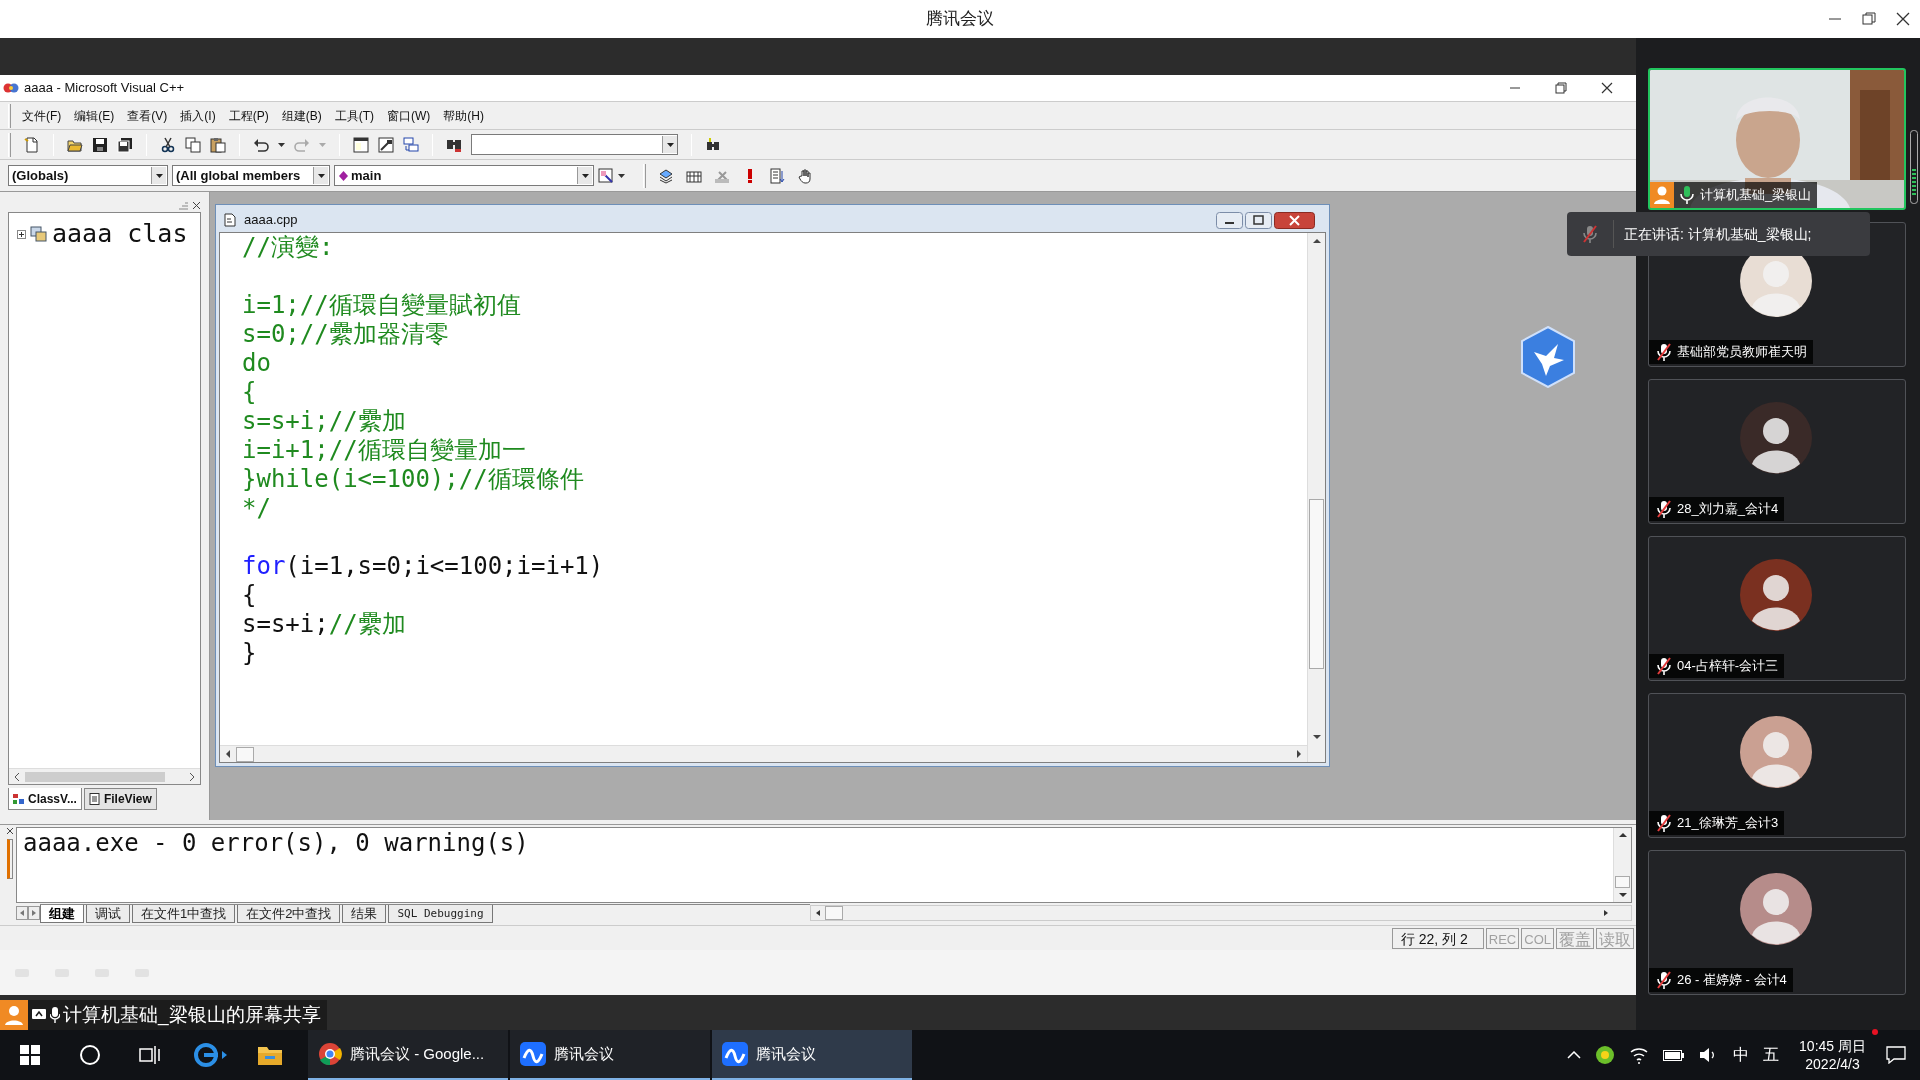 Image resolution: width=1920 pixels, height=1080 pixels. What do you see at coordinates (1731, 352) in the screenshot?
I see `name-tag: 基础部党员教师崔天明` at bounding box center [1731, 352].